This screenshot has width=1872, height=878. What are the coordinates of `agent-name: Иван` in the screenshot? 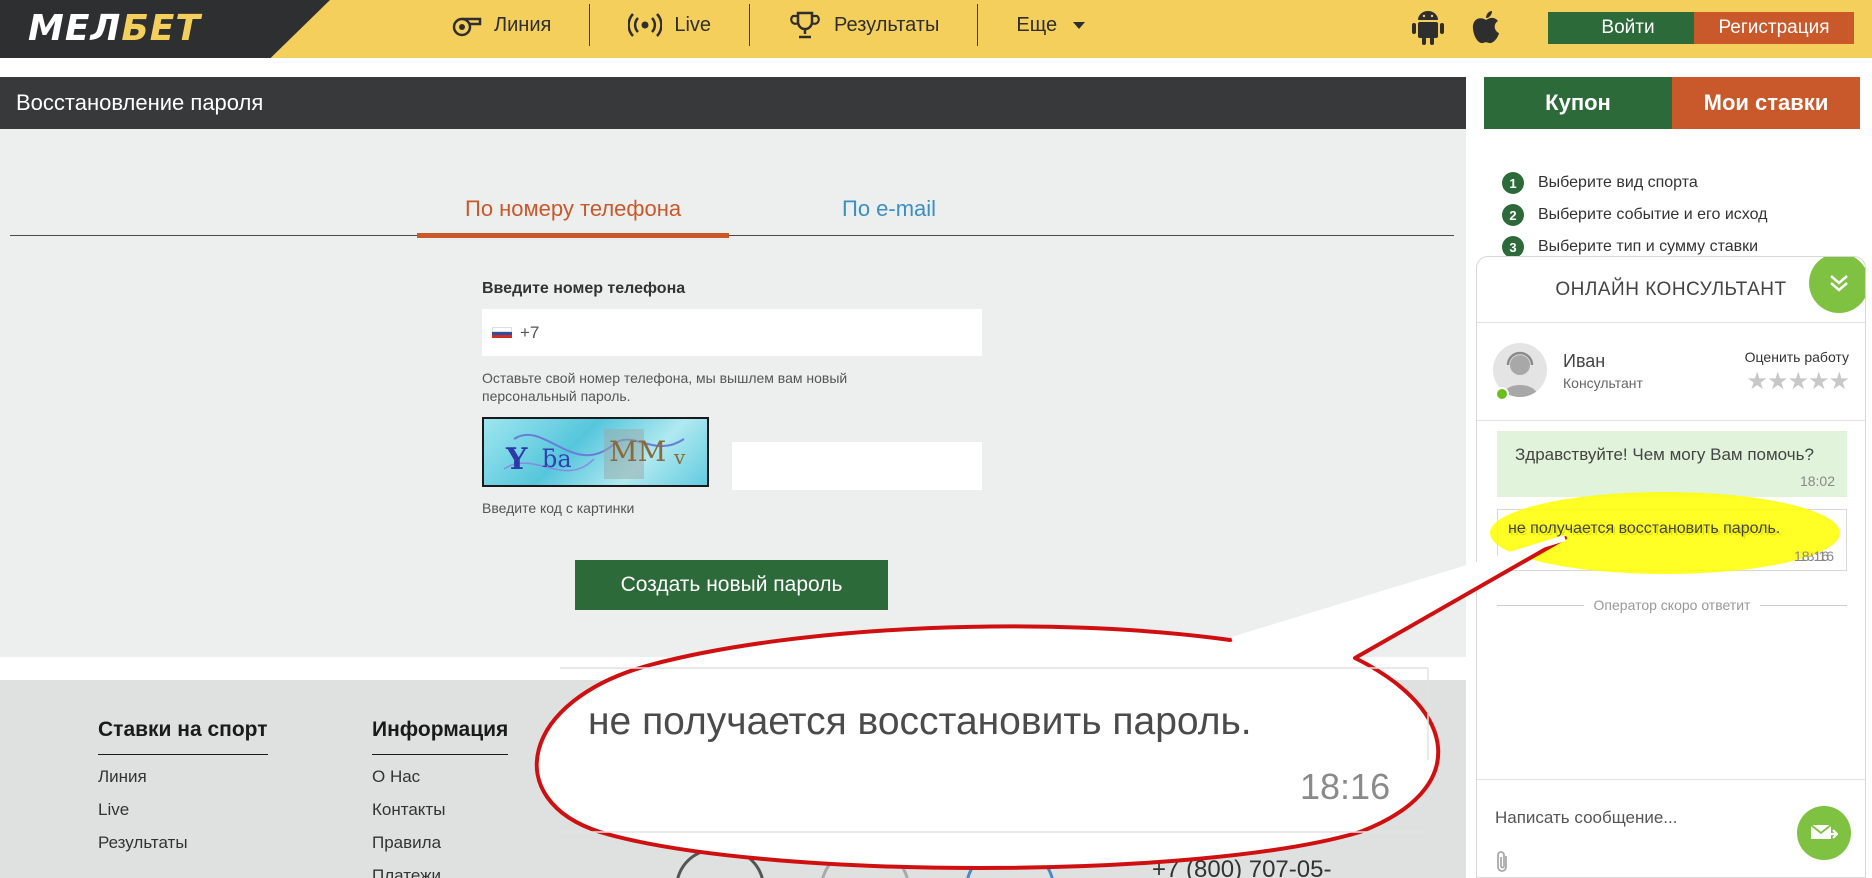 It's located at (1584, 361).